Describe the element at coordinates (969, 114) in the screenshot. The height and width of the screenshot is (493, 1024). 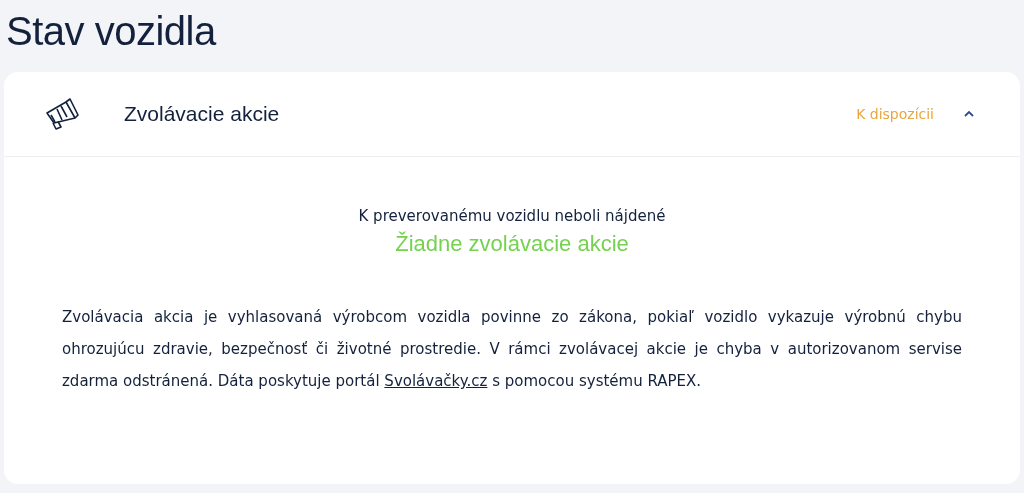
I see `chevron-icon` at that location.